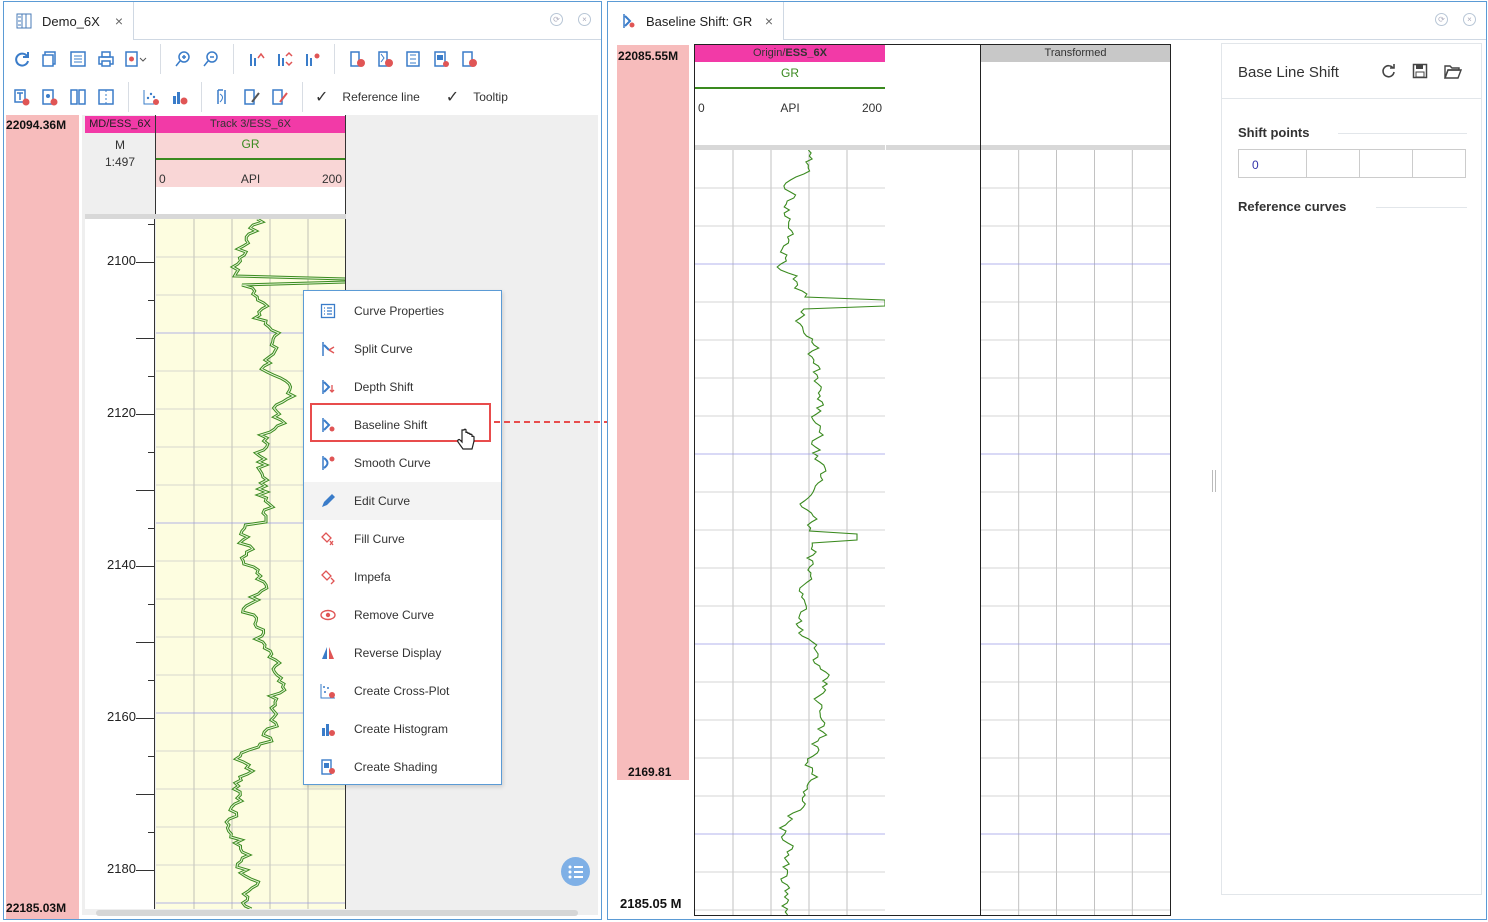 The width and height of the screenshot is (1488, 922). Describe the element at coordinates (933, 147) in the screenshot. I see `header-splitter` at that location.